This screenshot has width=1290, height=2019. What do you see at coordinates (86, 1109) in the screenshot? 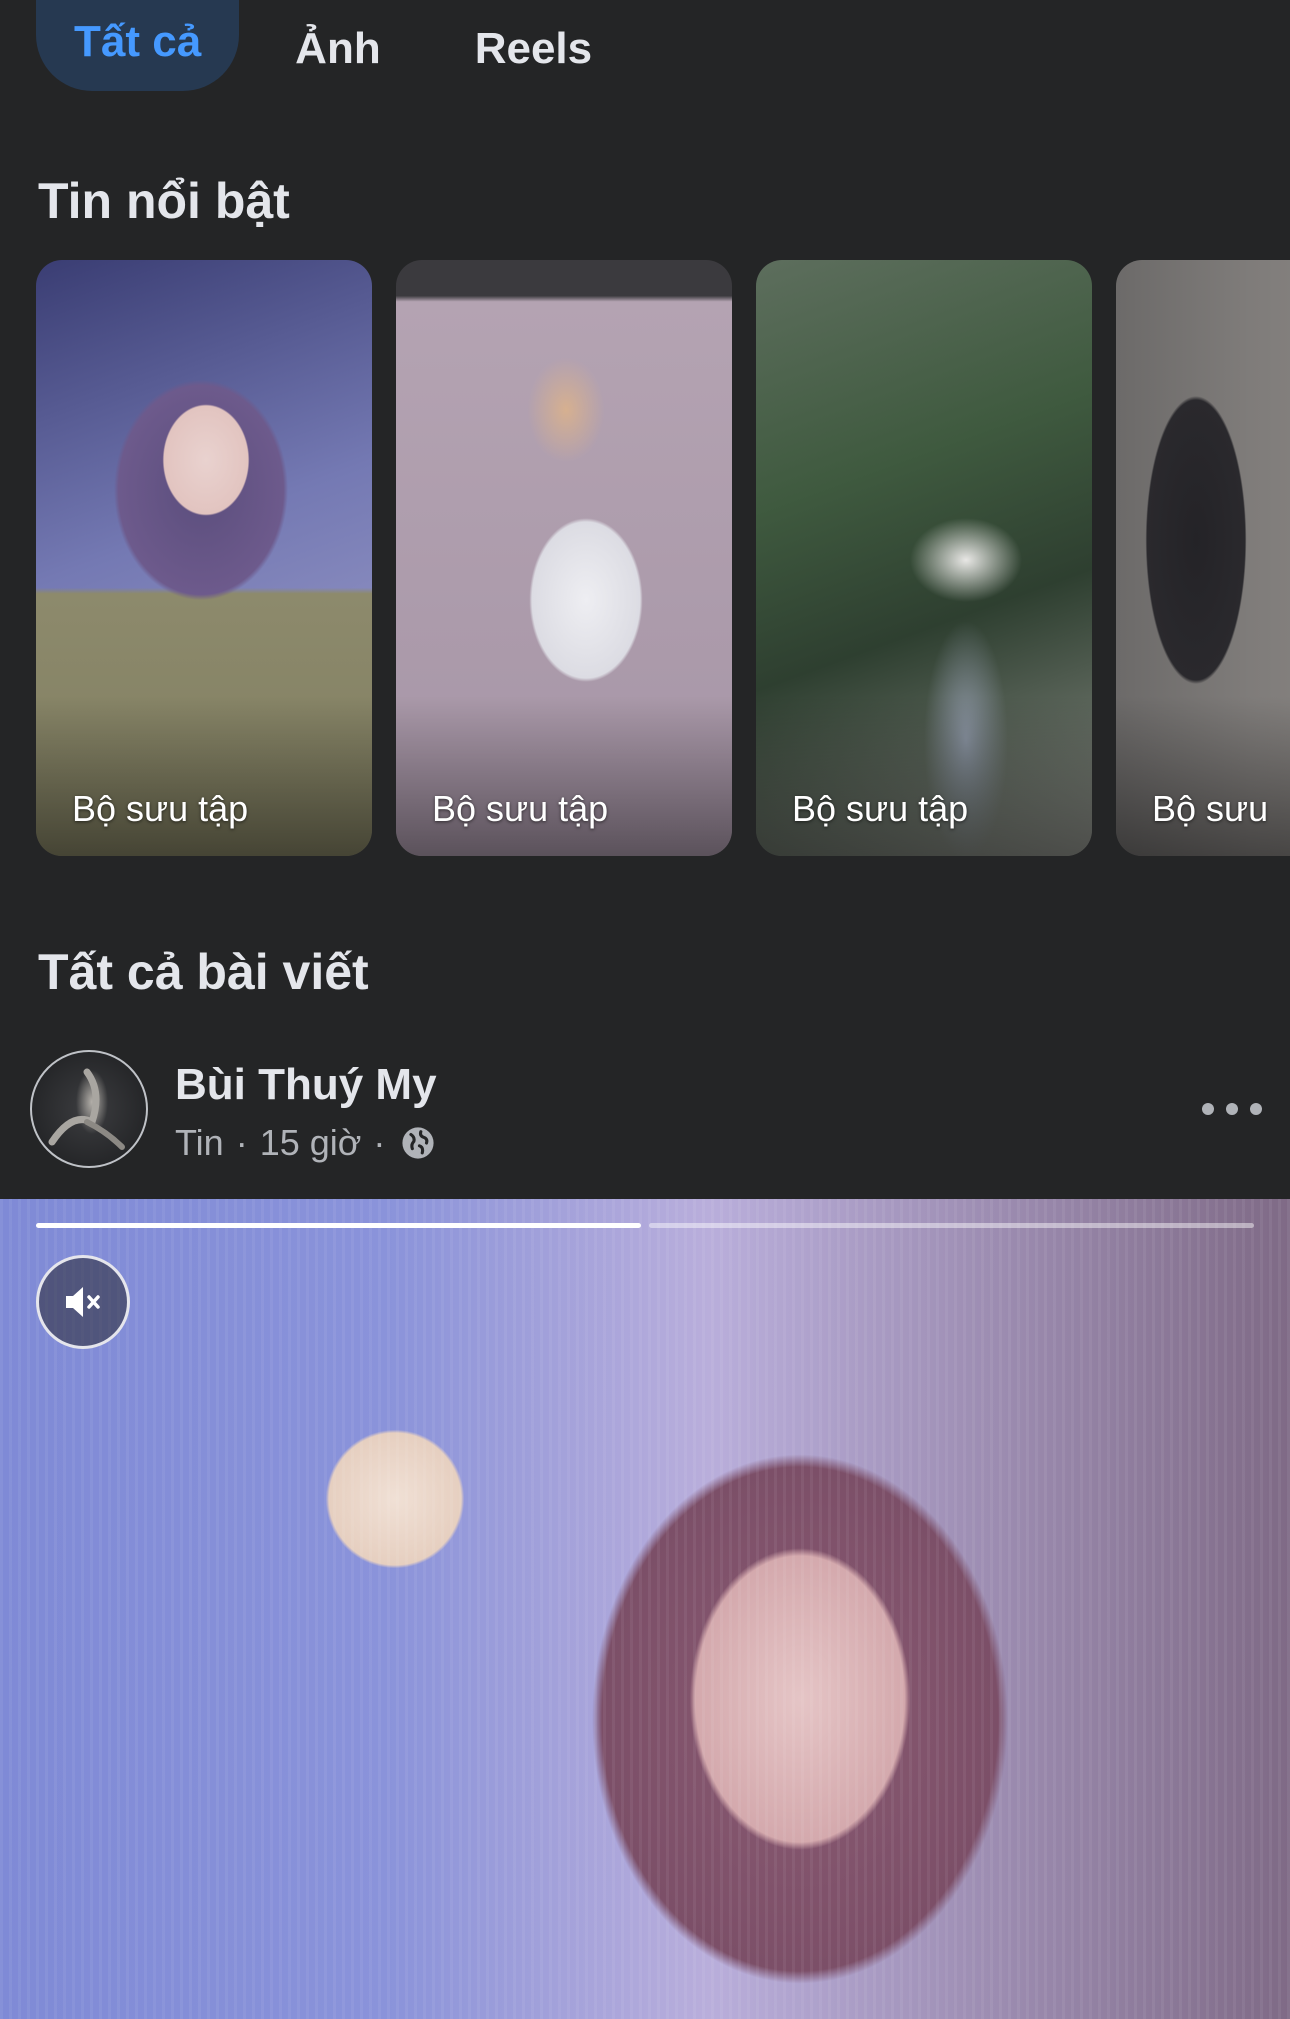
I see `avatar-image` at bounding box center [86, 1109].